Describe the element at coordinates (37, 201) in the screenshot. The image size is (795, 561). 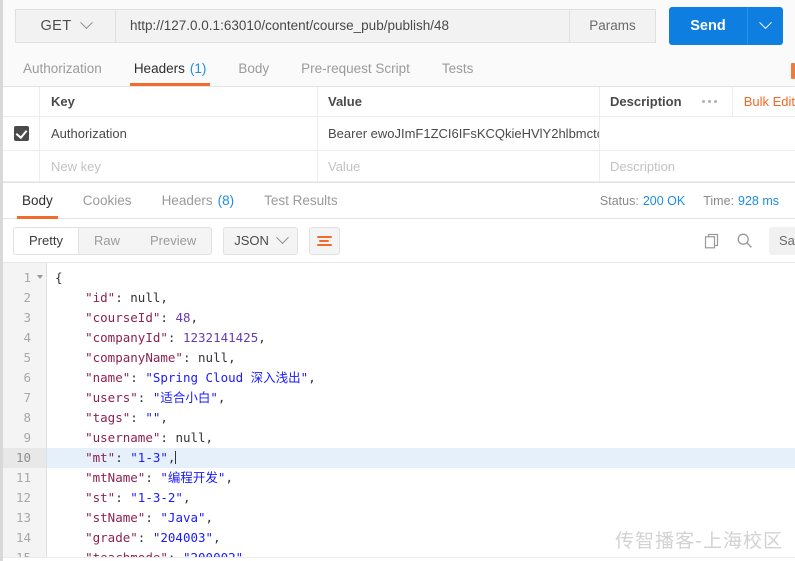
I see `response-tab-body: Body` at that location.